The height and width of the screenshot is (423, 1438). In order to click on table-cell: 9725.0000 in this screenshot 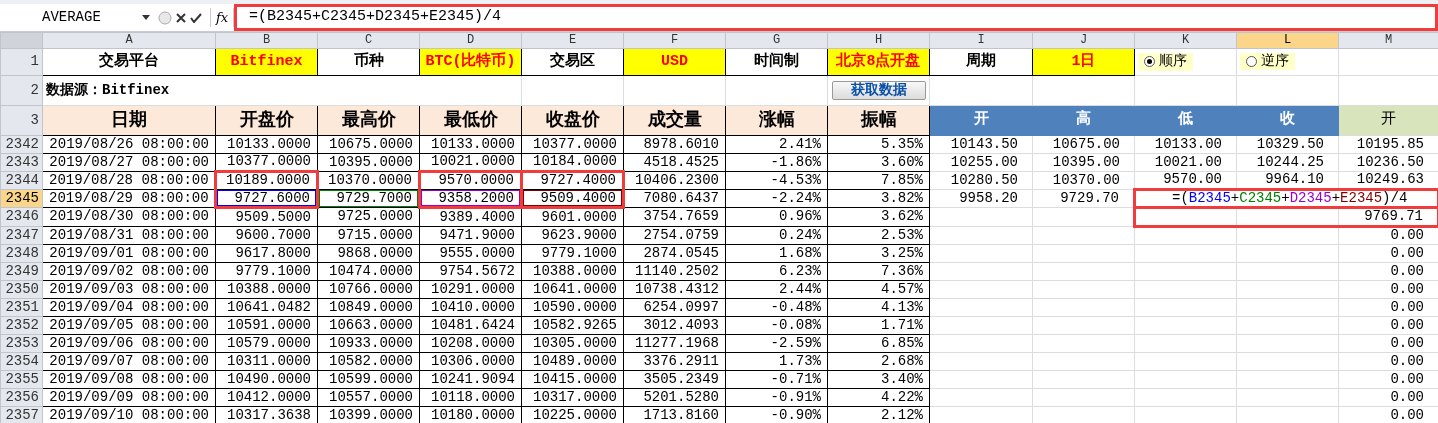, I will do `click(368, 217)`.